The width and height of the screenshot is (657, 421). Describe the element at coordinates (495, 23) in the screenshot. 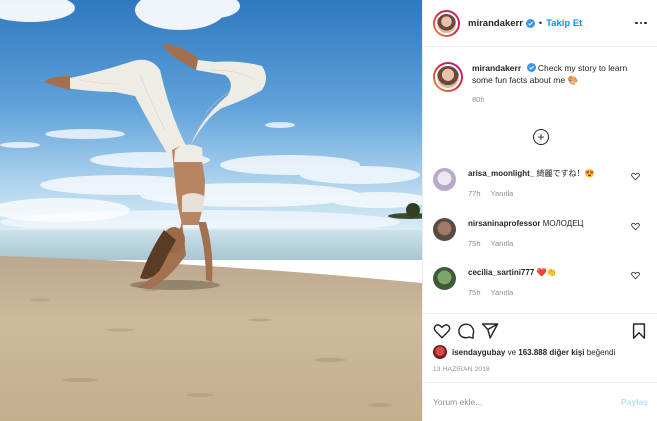

I see `header-username: mirandakerr` at that location.